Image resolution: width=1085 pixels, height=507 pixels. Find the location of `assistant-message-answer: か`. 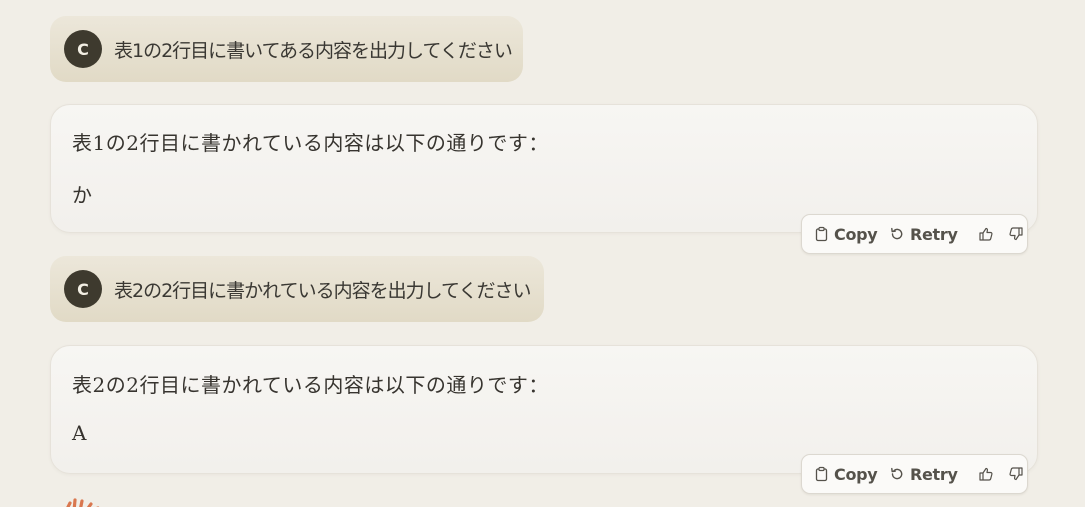

assistant-message-answer: か is located at coordinates (82, 195).